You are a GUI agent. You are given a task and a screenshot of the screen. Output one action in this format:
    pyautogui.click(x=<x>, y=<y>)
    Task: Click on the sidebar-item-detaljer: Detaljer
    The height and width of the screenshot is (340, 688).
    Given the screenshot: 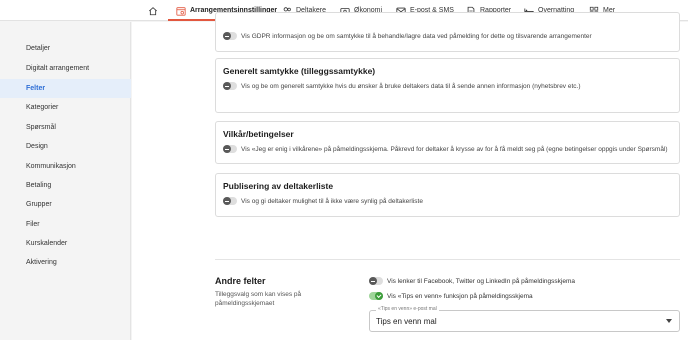 What is the action you would take?
    pyautogui.click(x=65, y=48)
    